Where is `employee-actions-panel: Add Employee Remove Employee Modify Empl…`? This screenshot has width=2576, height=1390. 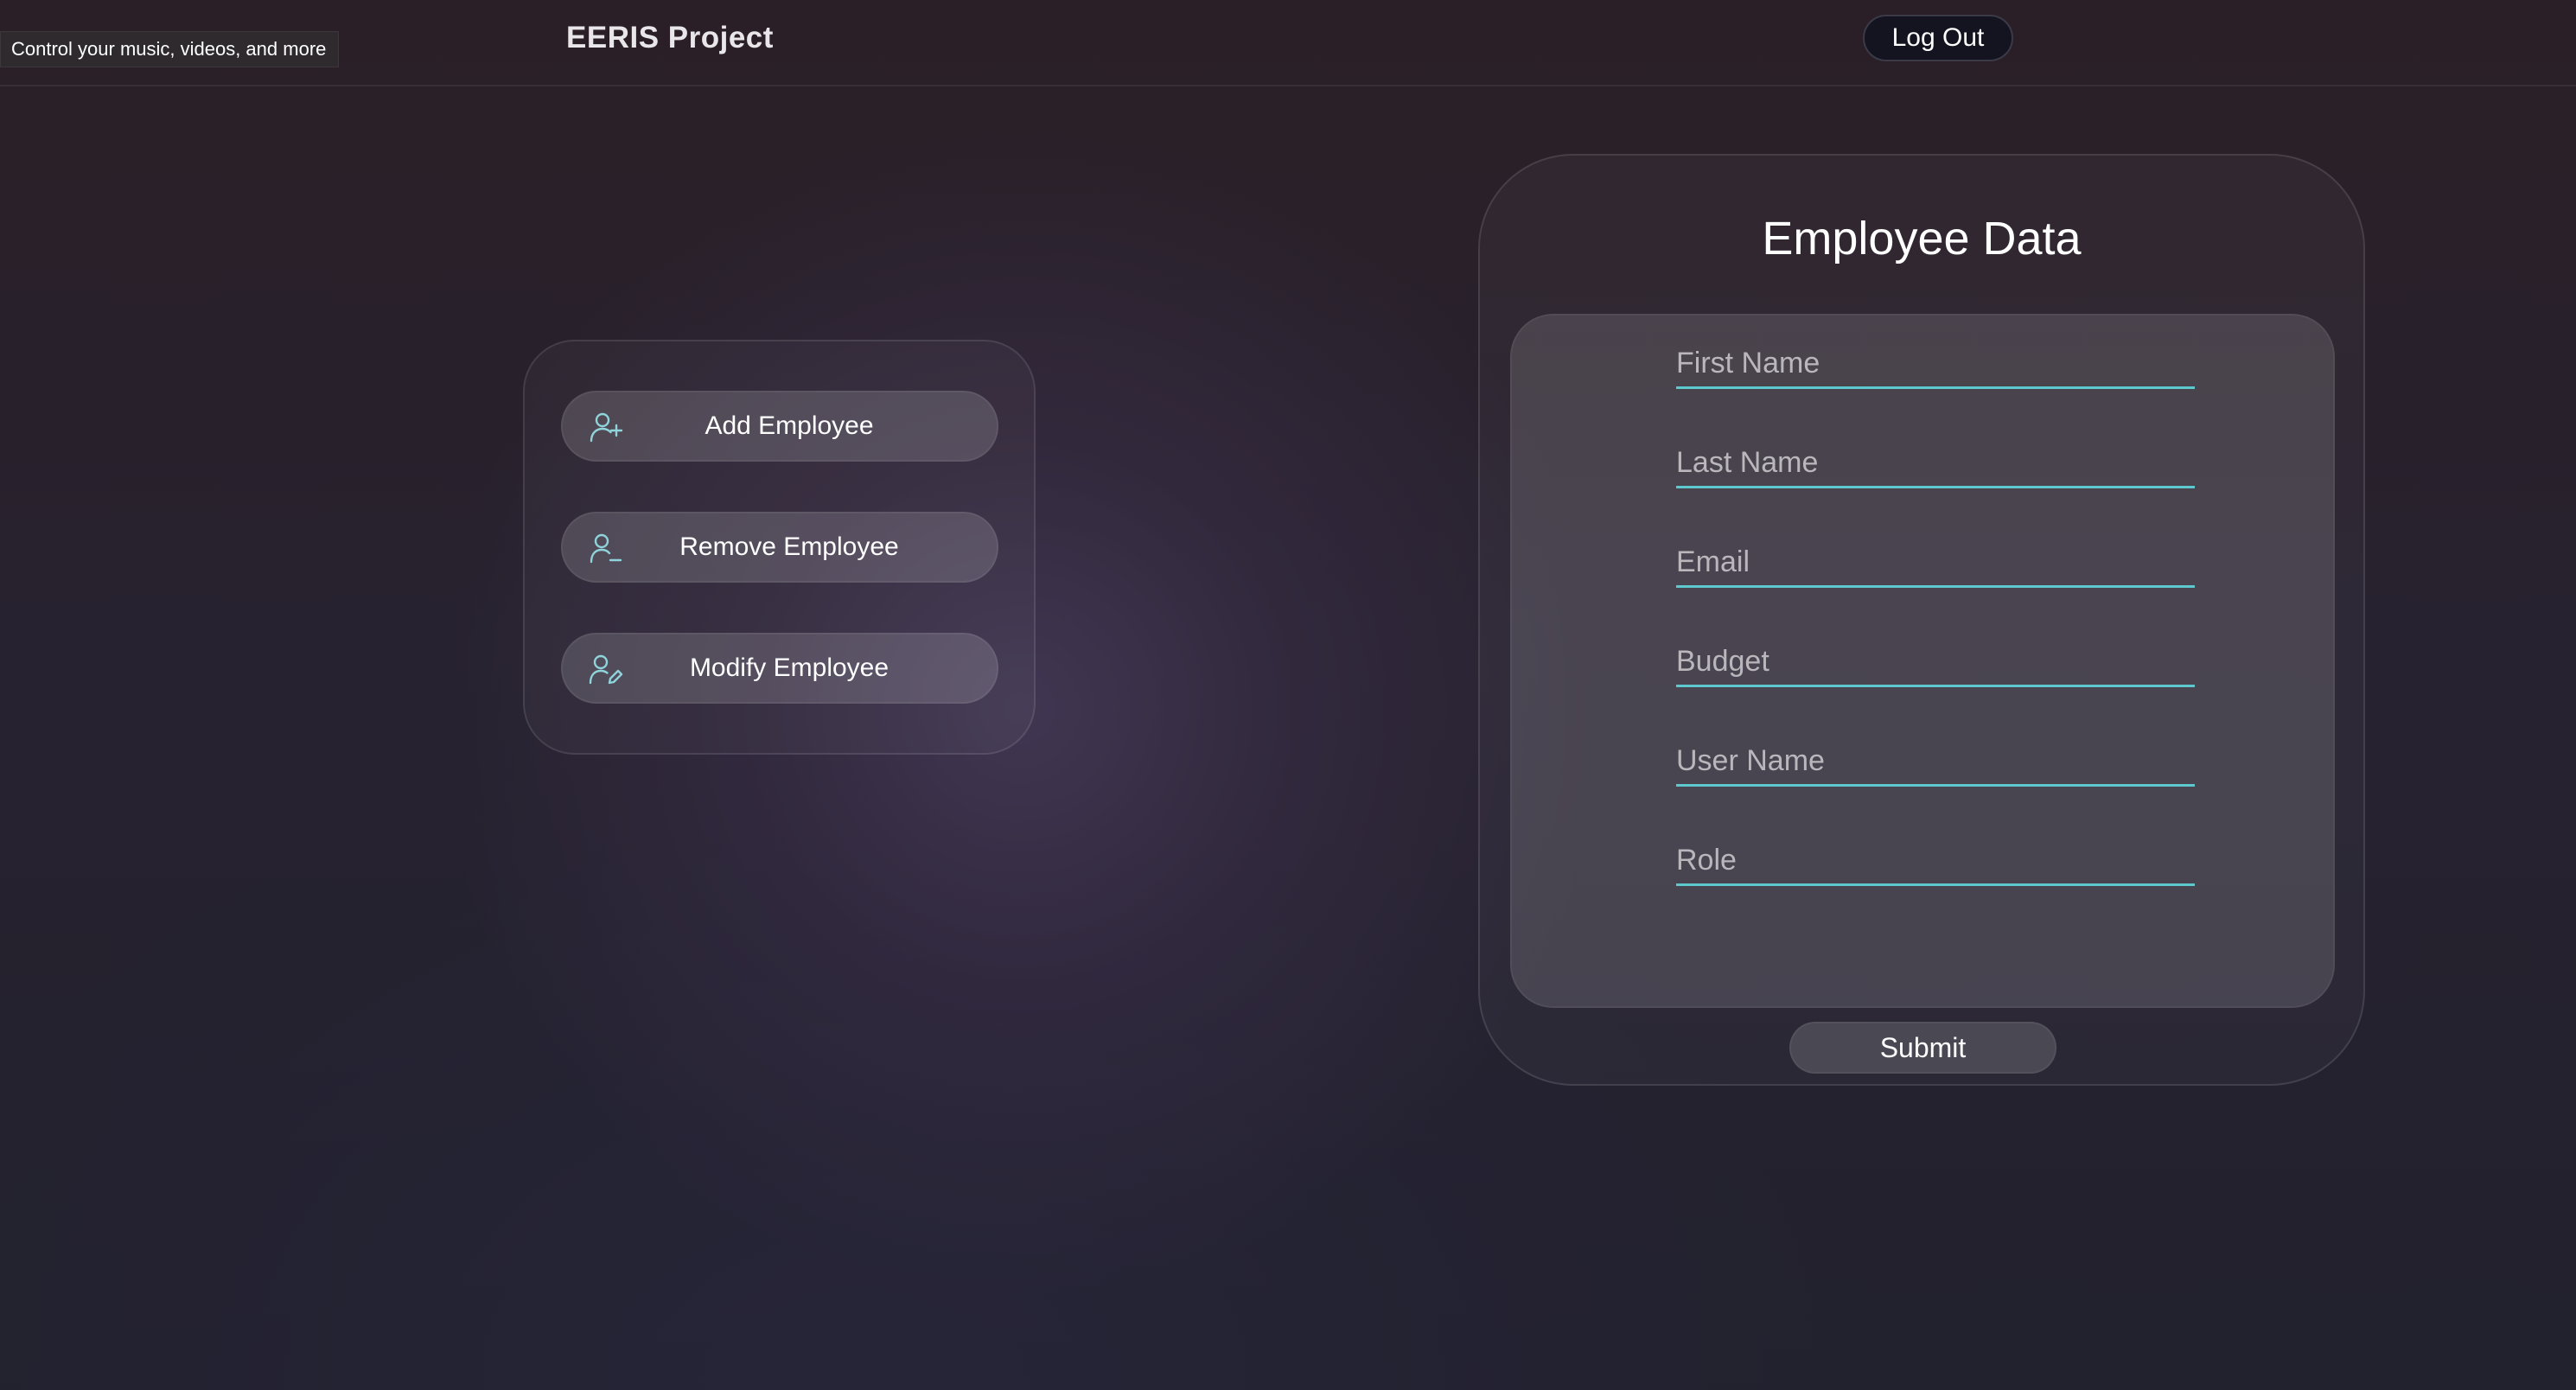 employee-actions-panel: Add Employee Remove Employee Modify Empl… is located at coordinates (779, 547).